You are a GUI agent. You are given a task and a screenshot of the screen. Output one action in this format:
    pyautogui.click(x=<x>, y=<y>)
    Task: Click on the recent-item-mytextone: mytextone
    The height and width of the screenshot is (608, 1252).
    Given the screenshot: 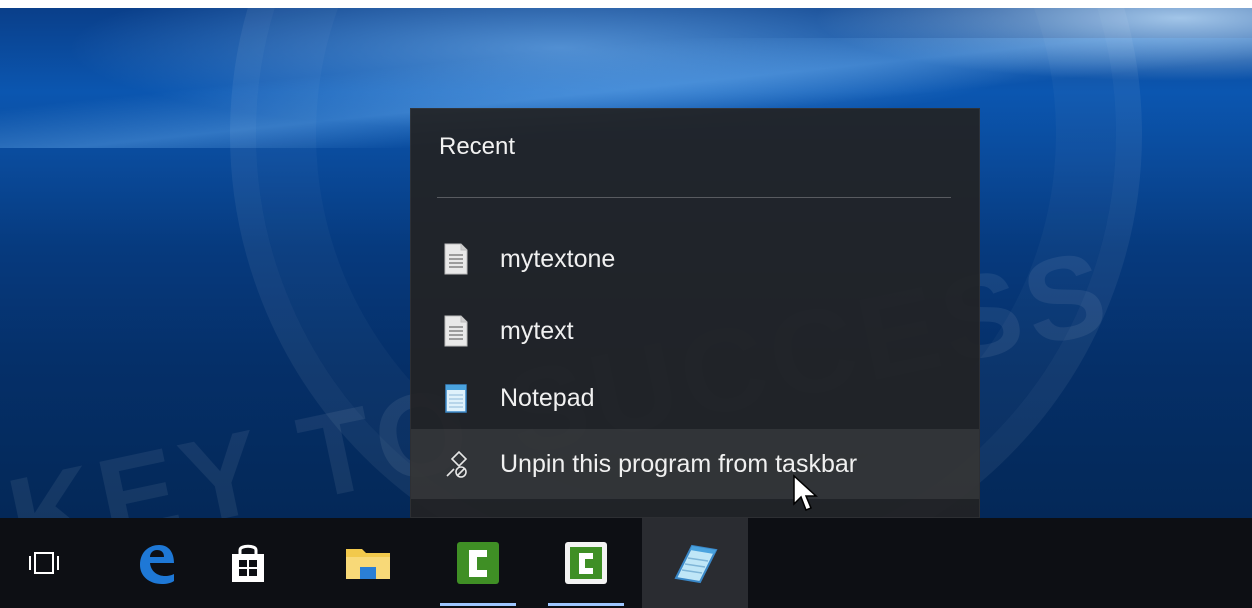 What is the action you would take?
    pyautogui.click(x=695, y=259)
    